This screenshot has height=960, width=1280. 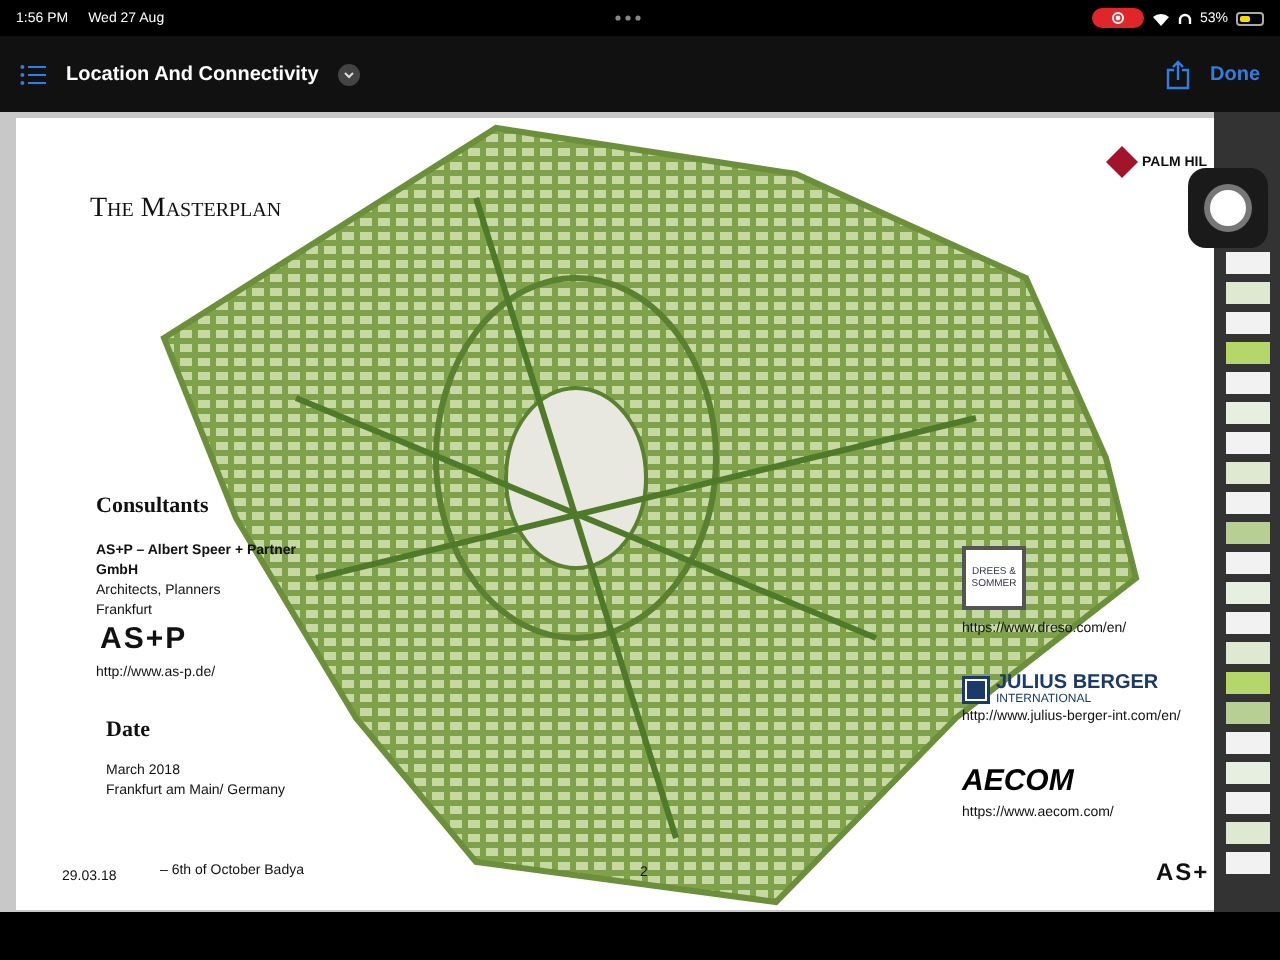 What do you see at coordinates (1117, 18) in the screenshot?
I see `recording-indicator` at bounding box center [1117, 18].